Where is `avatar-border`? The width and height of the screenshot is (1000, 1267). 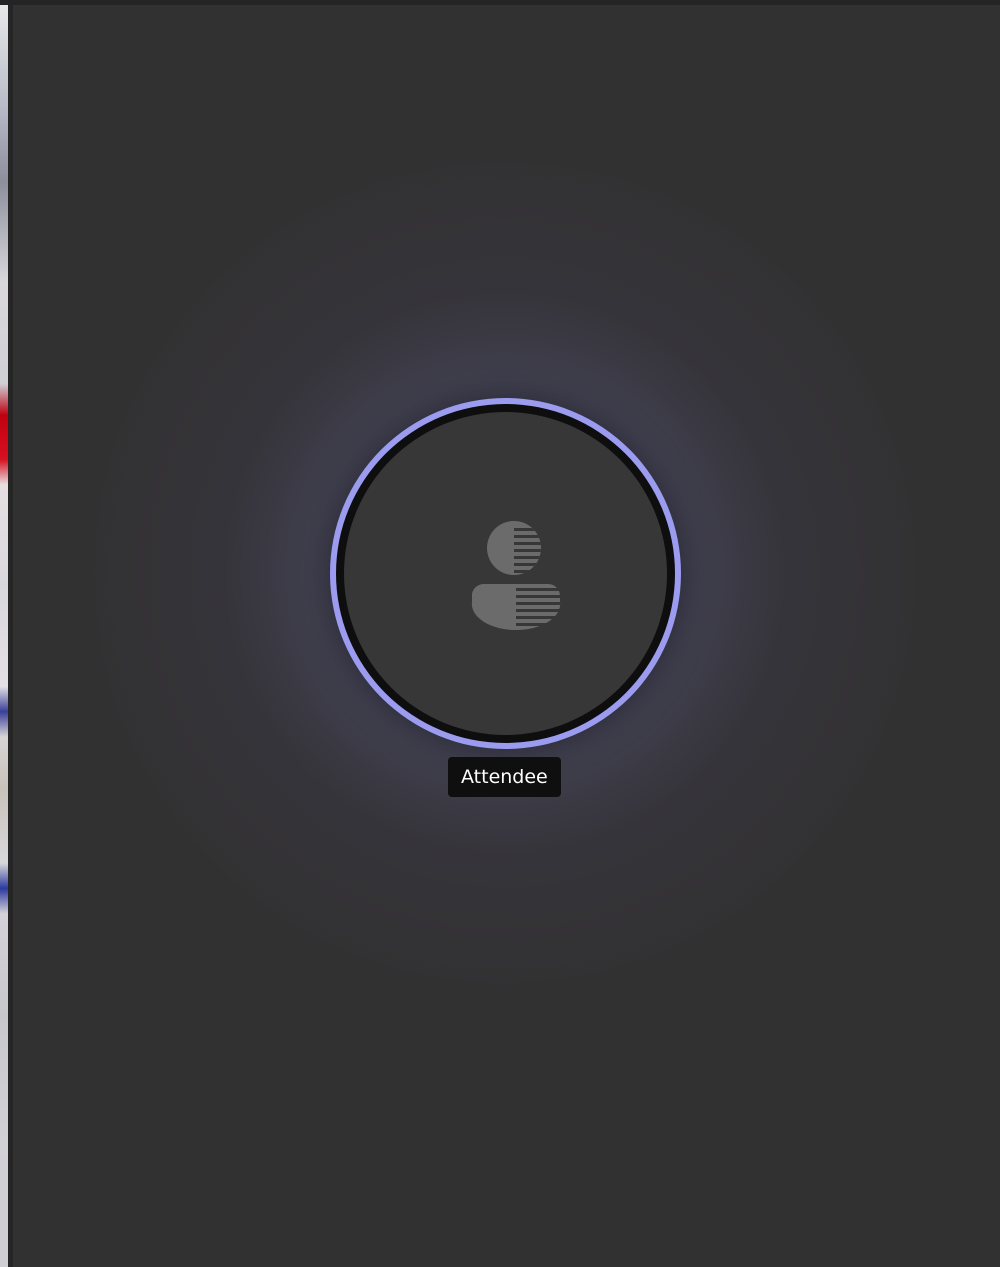 avatar-border is located at coordinates (505, 573).